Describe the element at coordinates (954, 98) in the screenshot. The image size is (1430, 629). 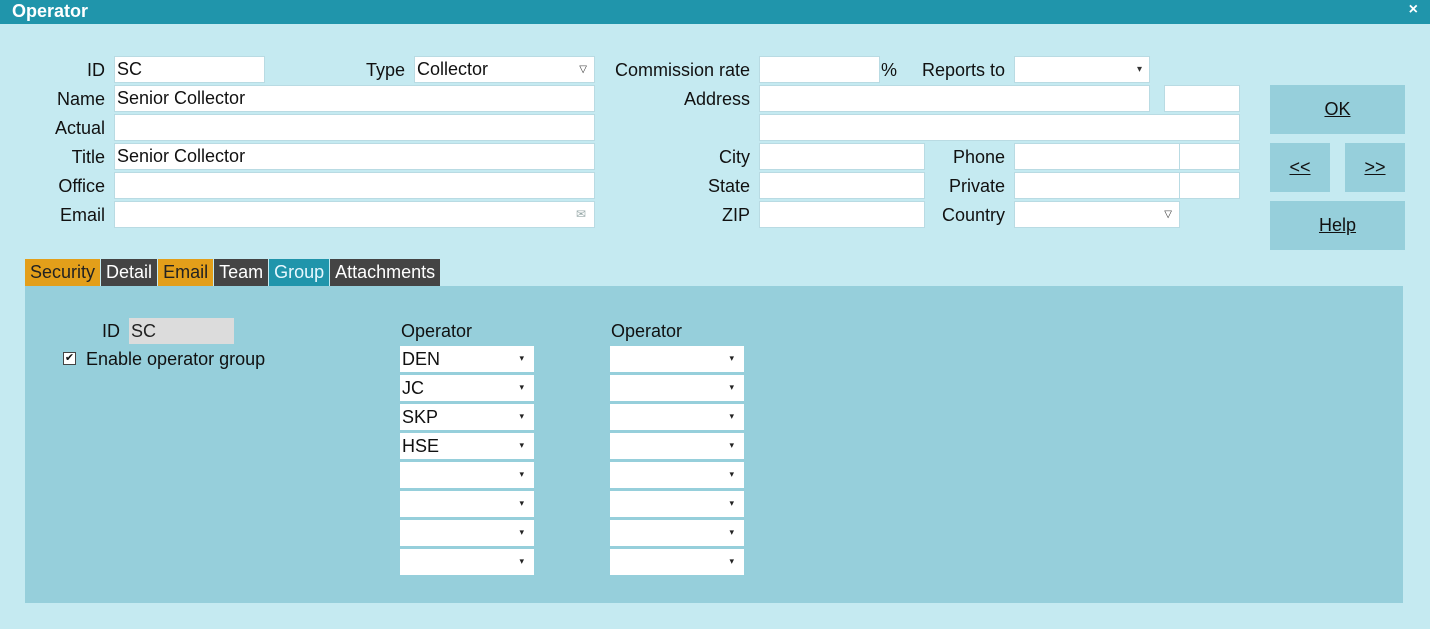
I see `address-line1-field` at that location.